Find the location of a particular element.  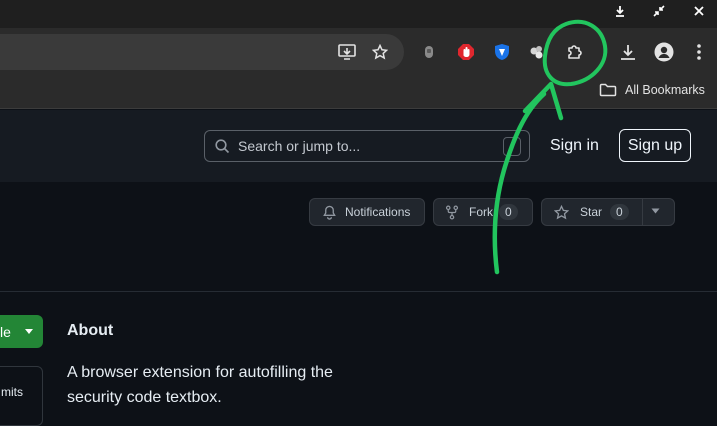

star-icon is located at coordinates (561, 212).